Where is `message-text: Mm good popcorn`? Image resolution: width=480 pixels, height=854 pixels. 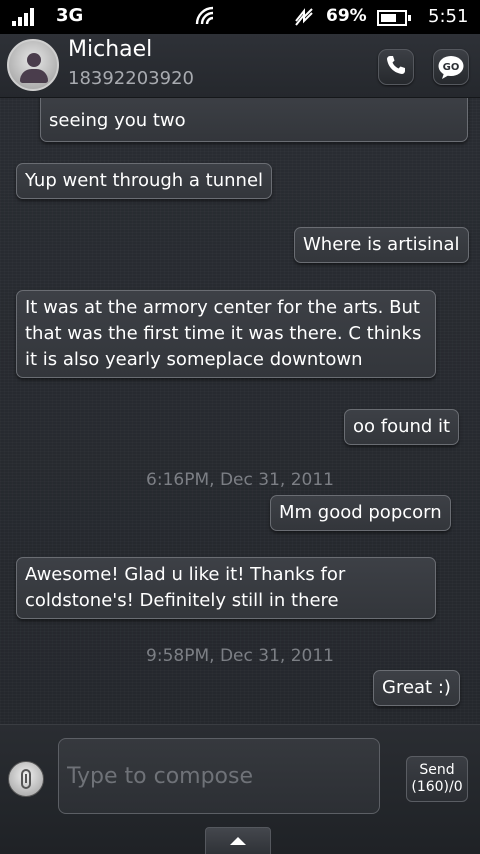
message-text: Mm good popcorn is located at coordinates (360, 512).